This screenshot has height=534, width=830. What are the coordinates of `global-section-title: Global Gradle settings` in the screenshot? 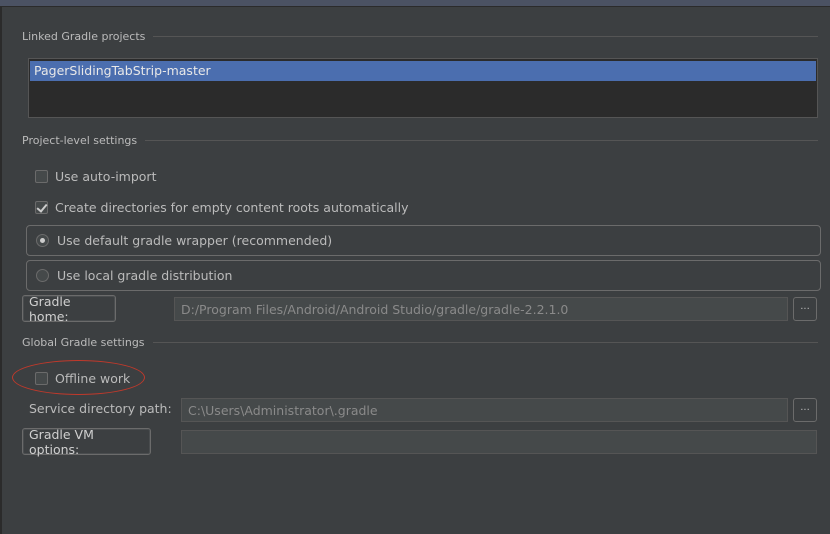 It's located at (420, 342).